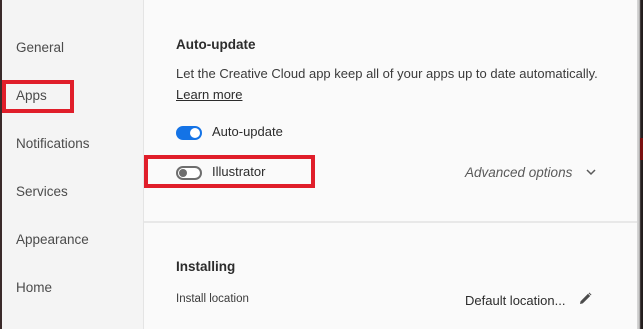 The height and width of the screenshot is (329, 643). What do you see at coordinates (40, 48) in the screenshot?
I see `sidebar-item-general: General` at bounding box center [40, 48].